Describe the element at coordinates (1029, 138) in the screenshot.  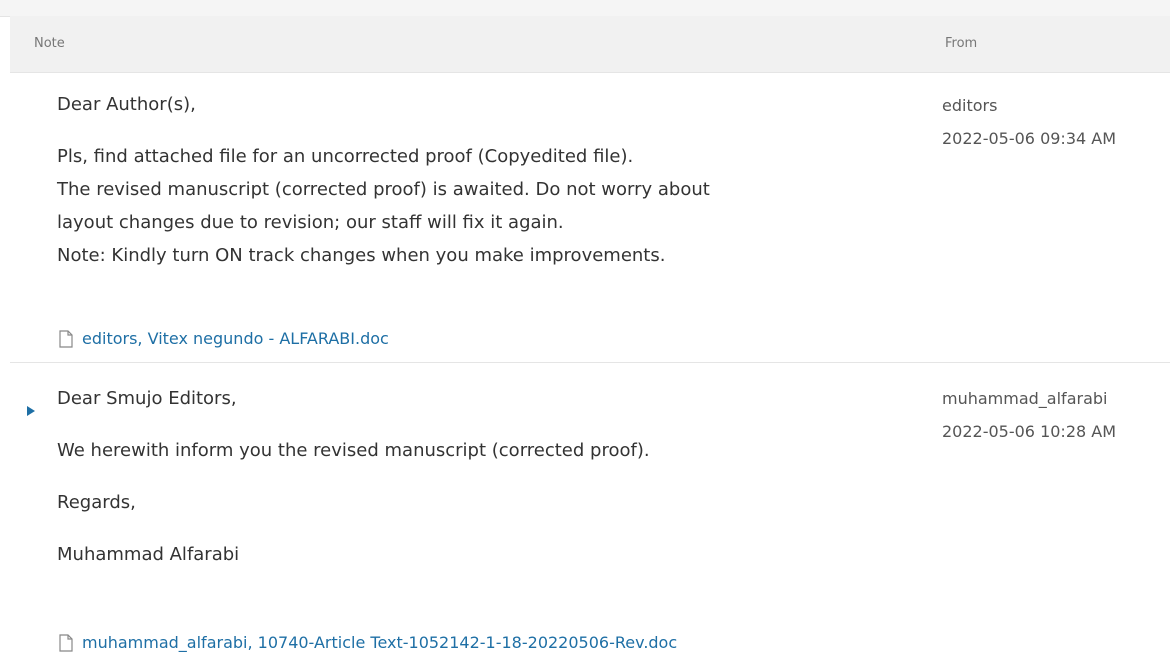
I see `note-date: 2022-05-06 09:34 AM` at that location.